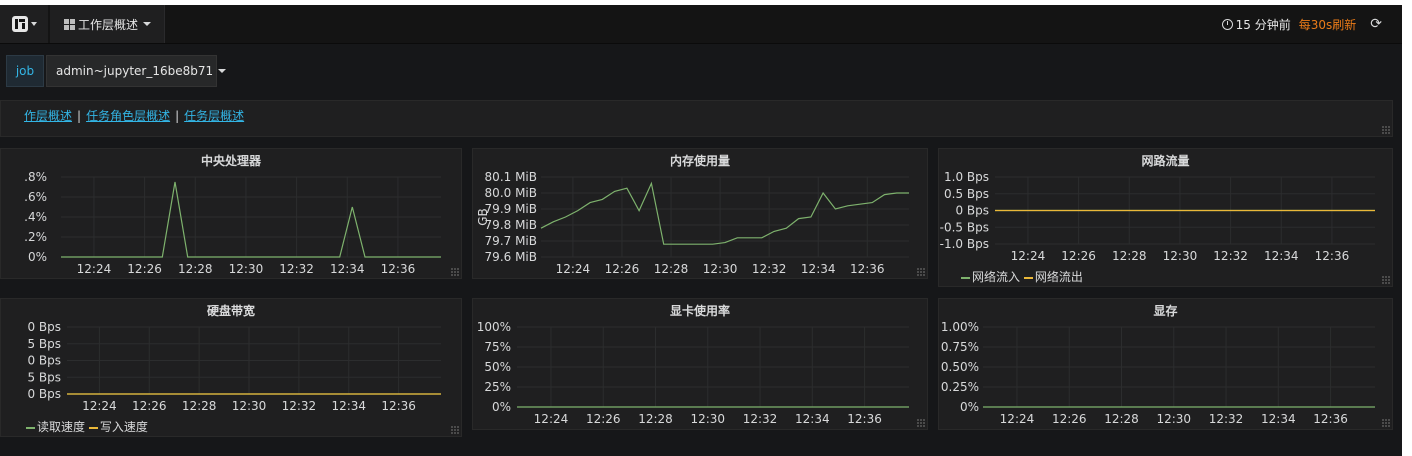 The width and height of the screenshot is (1412, 456). I want to click on legend-item: 读取速度, so click(55, 427).